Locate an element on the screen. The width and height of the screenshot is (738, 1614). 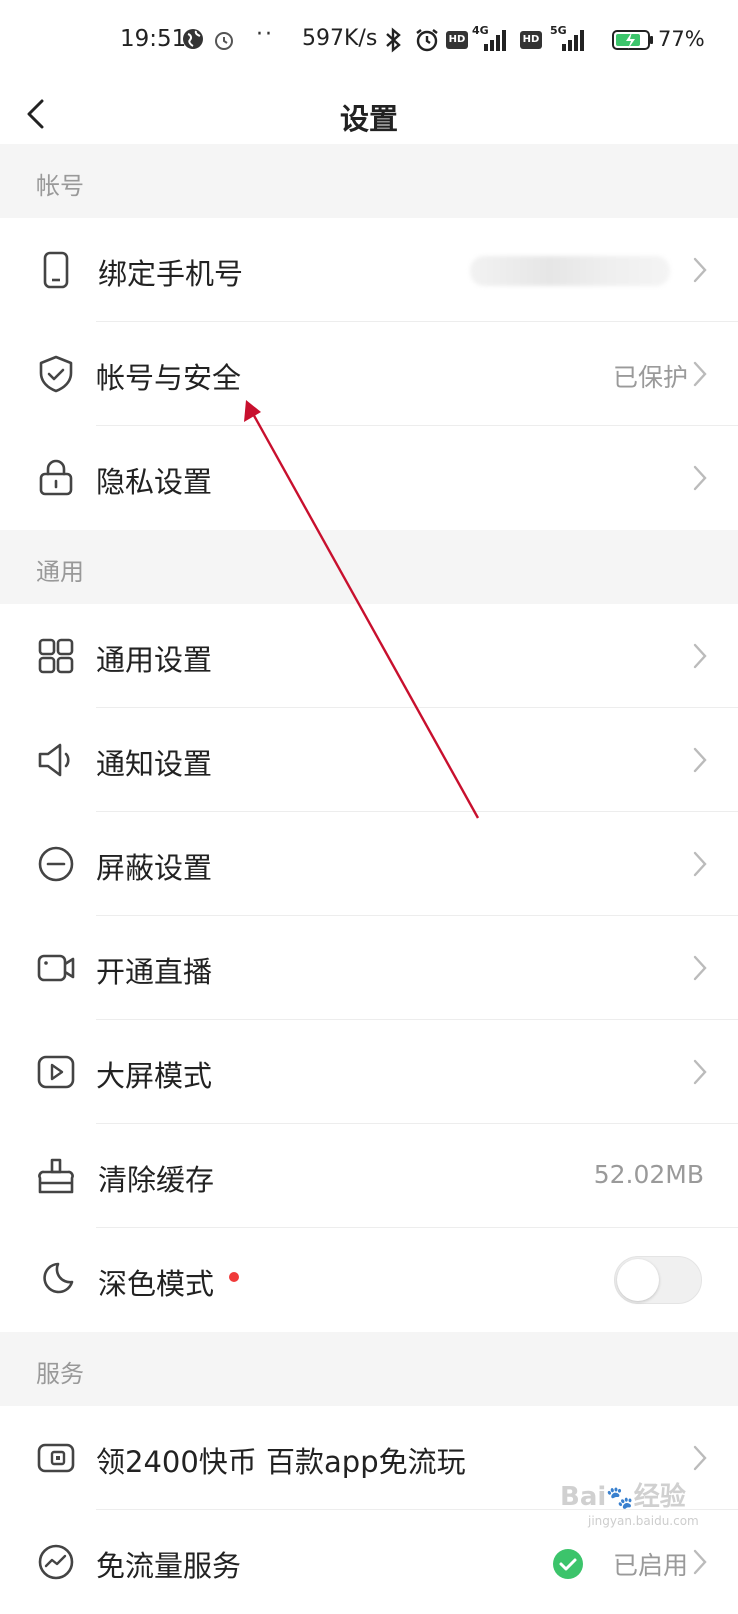
alarm-clock-icon is located at coordinates (427, 40).